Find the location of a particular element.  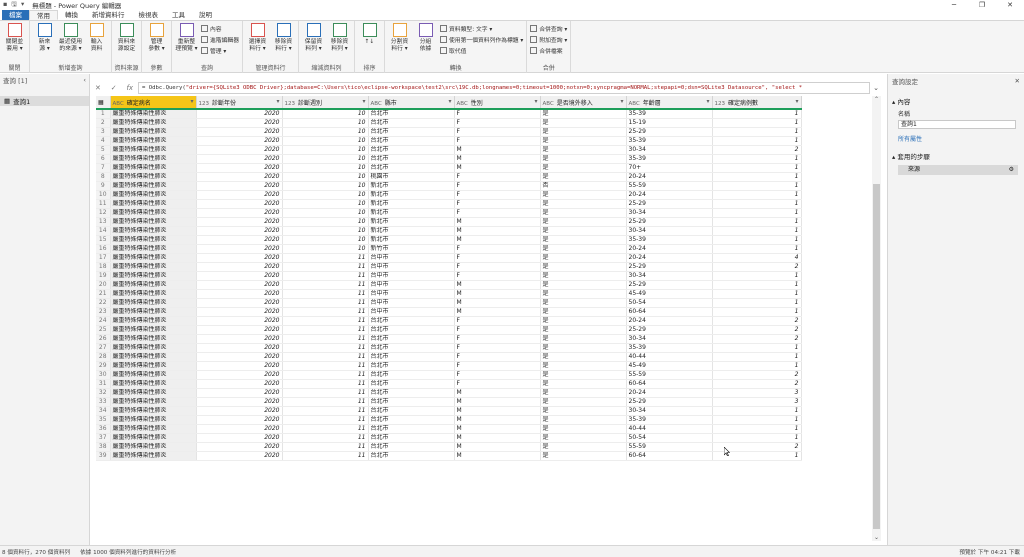

expand-formula-icon: ⌄ is located at coordinates (876, 88).